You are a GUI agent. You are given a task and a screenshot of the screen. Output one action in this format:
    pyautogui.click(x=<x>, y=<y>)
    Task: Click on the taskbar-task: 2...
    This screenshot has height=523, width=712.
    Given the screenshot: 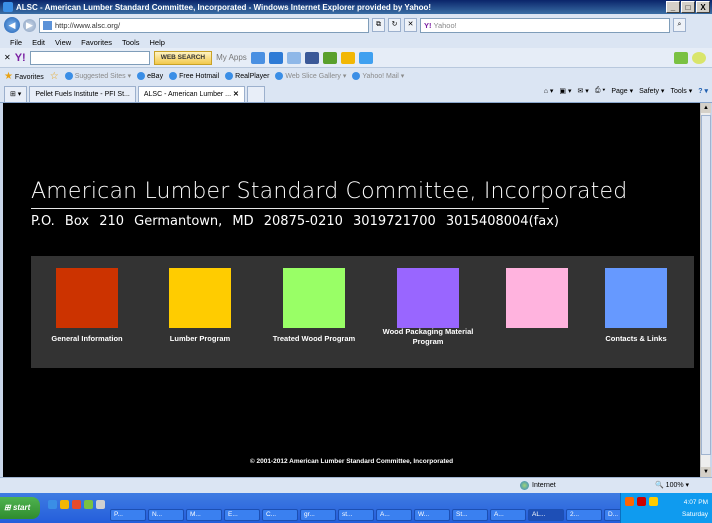 What is the action you would take?
    pyautogui.click(x=584, y=515)
    